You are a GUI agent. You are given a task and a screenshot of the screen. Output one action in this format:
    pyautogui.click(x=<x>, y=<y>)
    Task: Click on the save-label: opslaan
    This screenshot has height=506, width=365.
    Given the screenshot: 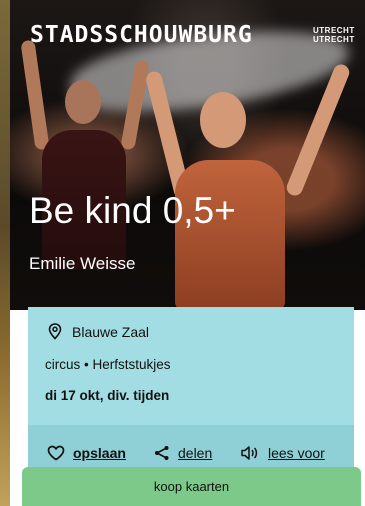 What is the action you would take?
    pyautogui.click(x=99, y=453)
    